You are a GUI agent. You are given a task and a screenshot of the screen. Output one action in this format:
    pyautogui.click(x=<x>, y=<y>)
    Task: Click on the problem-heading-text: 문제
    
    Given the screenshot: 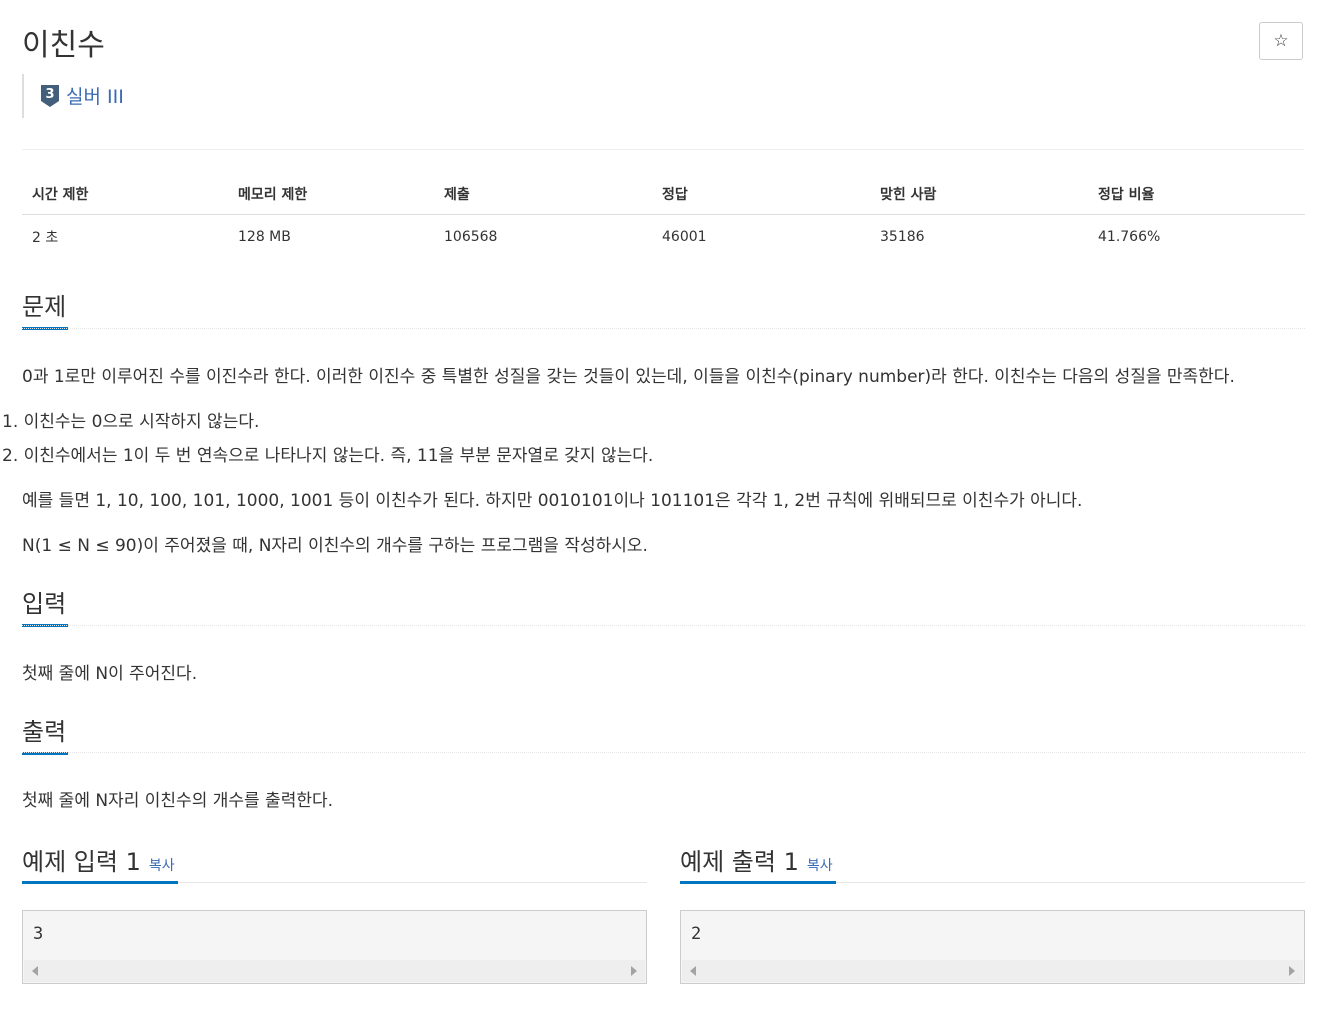 What is the action you would take?
    pyautogui.click(x=44, y=307)
    